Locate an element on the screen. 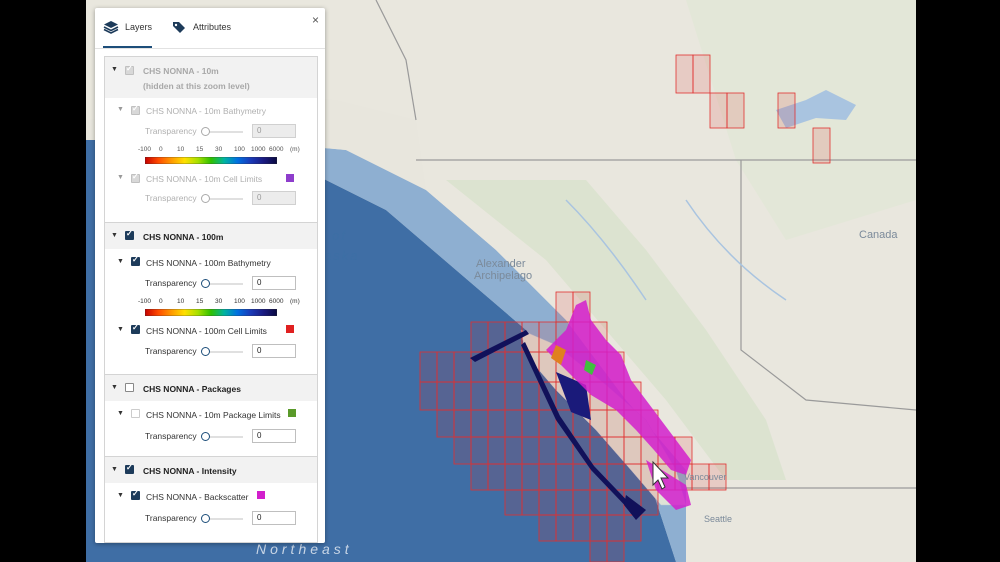  layer-100m-bathymetry: ▼ CHS NONNA - 100m Bathymetry is located at coordinates (211, 259).